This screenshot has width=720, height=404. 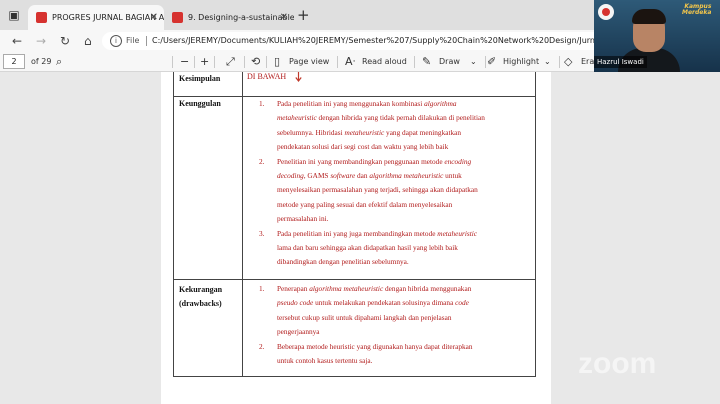 What do you see at coordinates (295, 303) in the screenshot?
I see `text-segment: pseudo code` at bounding box center [295, 303].